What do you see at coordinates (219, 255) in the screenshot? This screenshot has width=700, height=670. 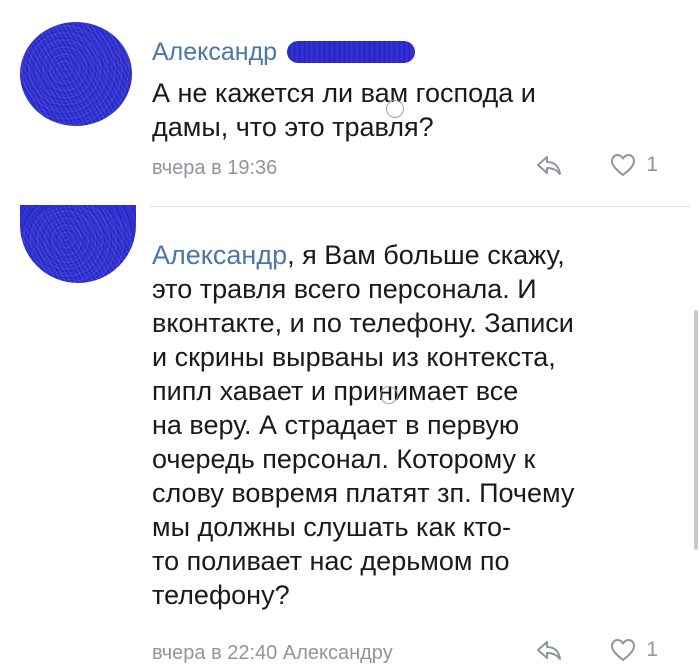 I see `reply-mention-link: Александр` at bounding box center [219, 255].